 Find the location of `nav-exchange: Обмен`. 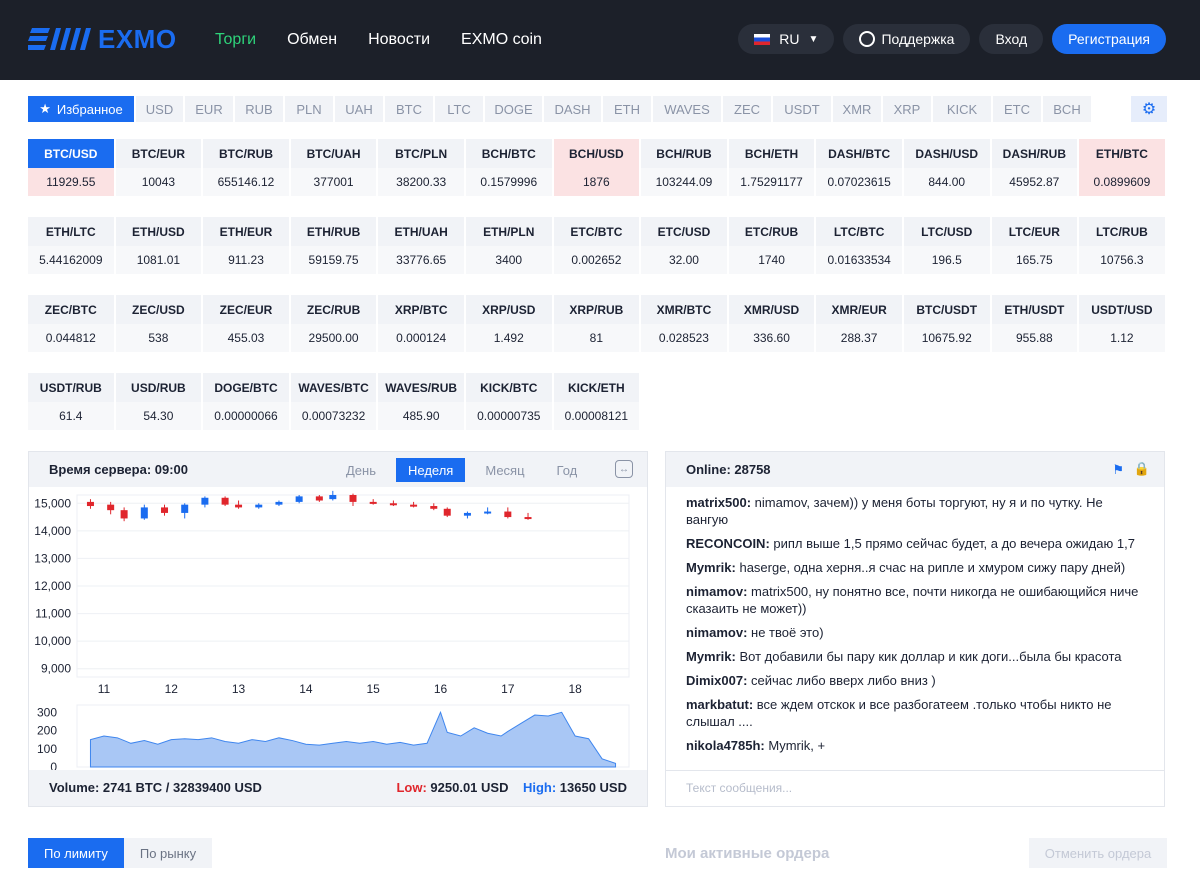

nav-exchange: Обмен is located at coordinates (312, 40).